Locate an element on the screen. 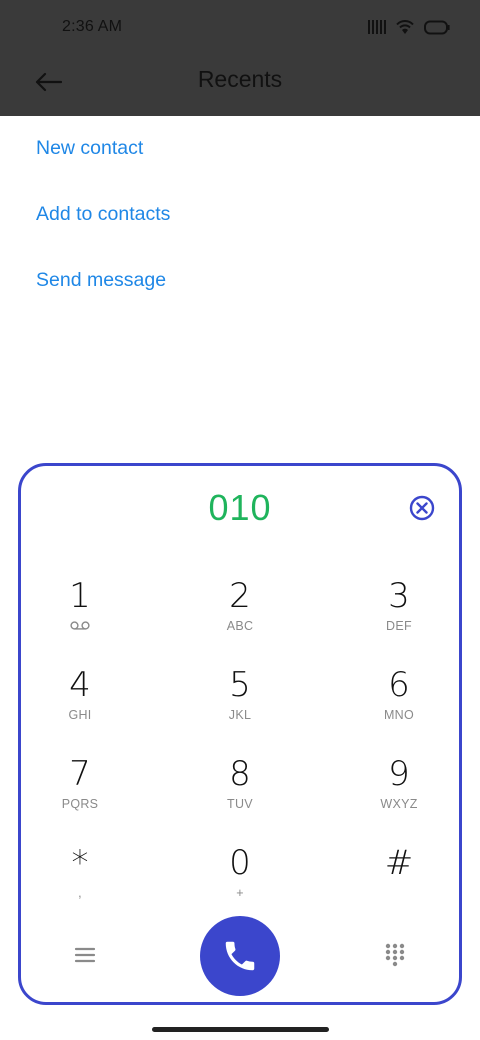  phone-icon is located at coordinates (240, 956).